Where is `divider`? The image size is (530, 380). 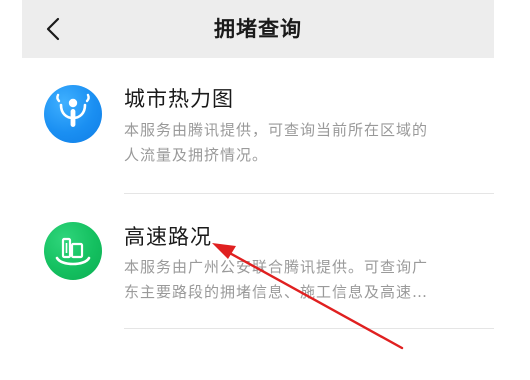 divider is located at coordinates (309, 328).